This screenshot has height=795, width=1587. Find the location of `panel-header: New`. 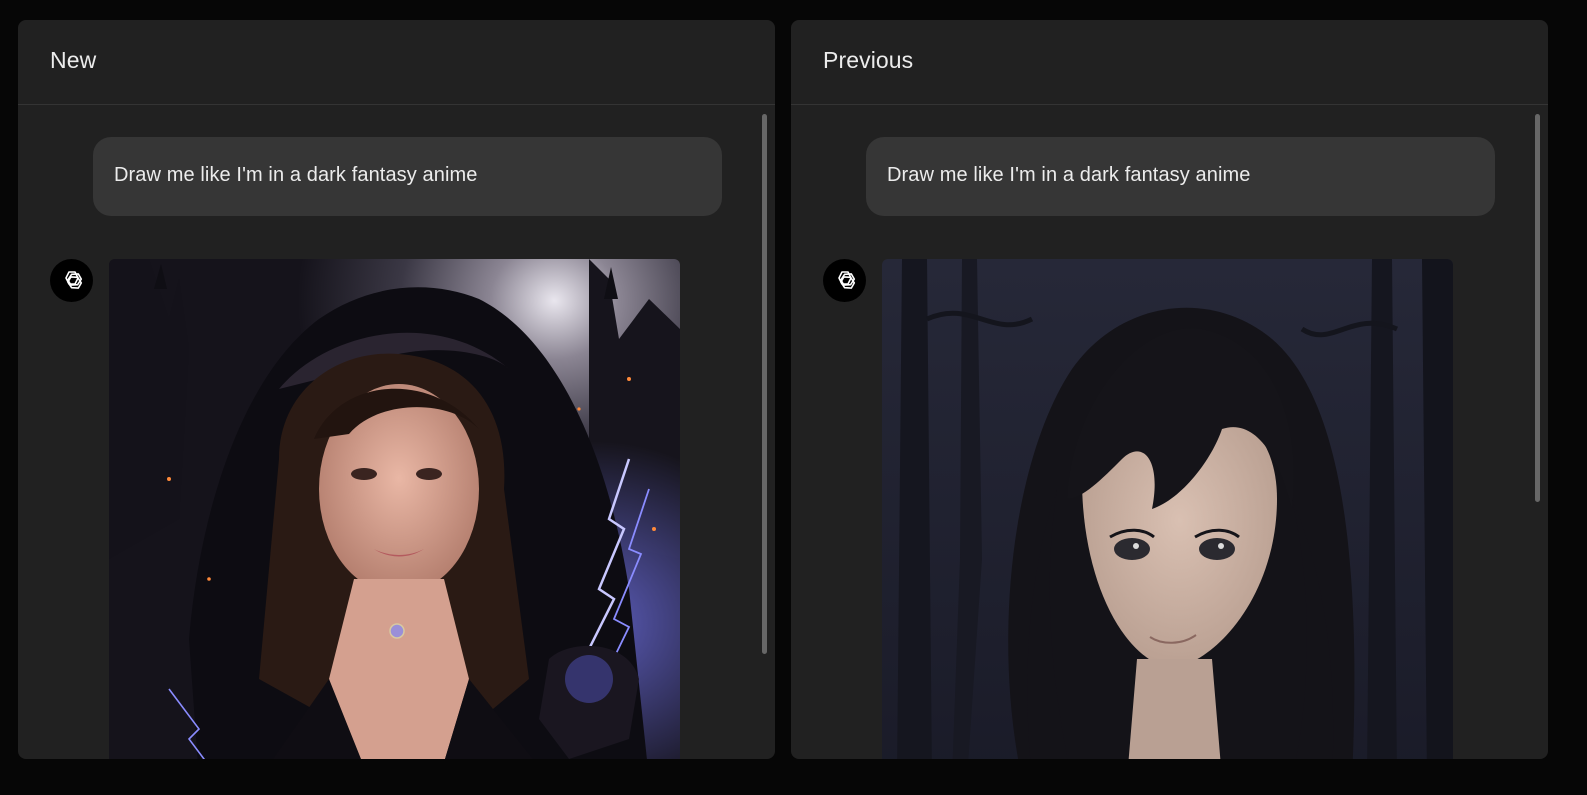

panel-header: New is located at coordinates (396, 62).